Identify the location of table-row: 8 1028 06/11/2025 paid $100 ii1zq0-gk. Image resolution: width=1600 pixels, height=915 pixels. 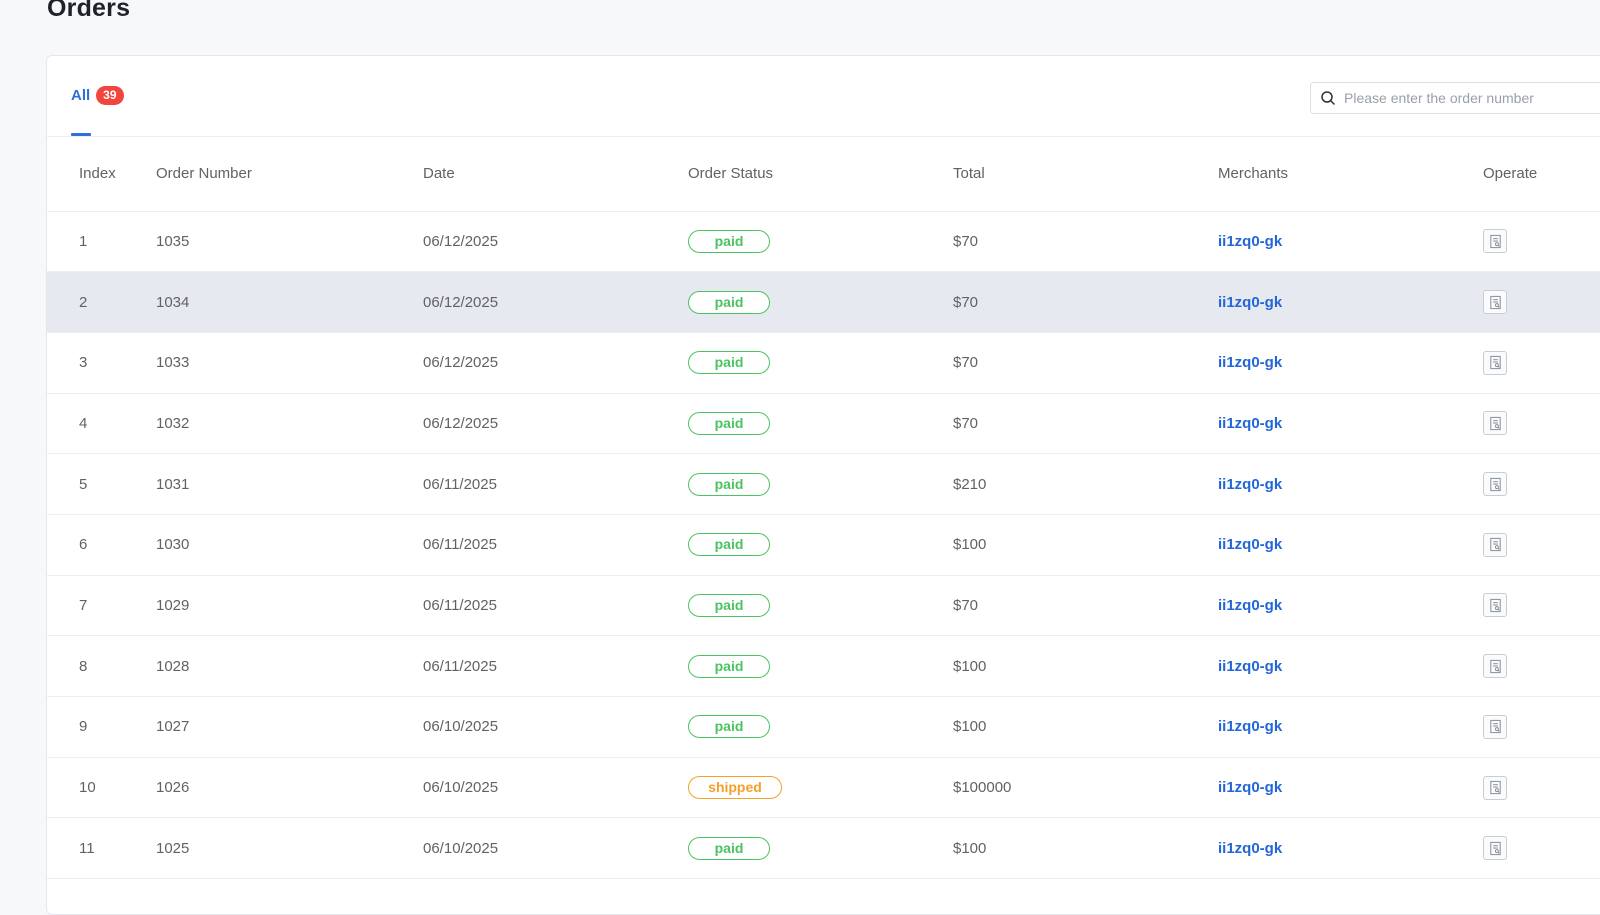
(823, 666).